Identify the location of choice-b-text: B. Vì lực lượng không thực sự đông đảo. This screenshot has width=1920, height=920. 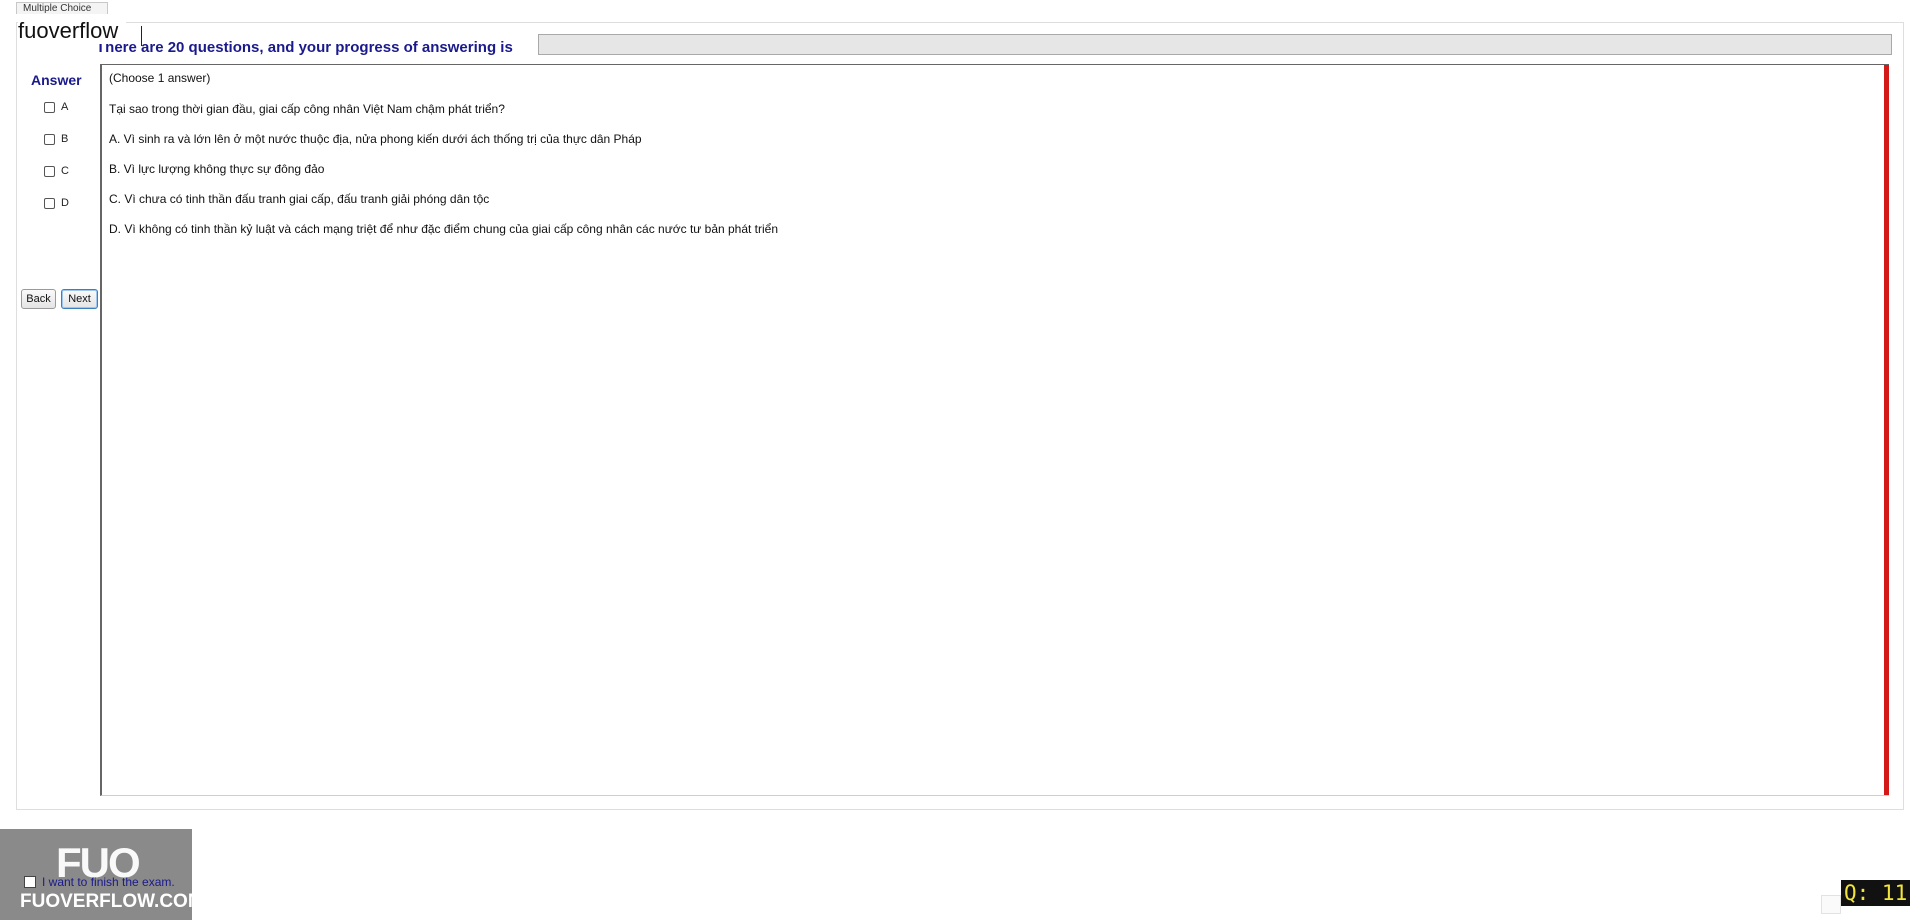
(217, 169).